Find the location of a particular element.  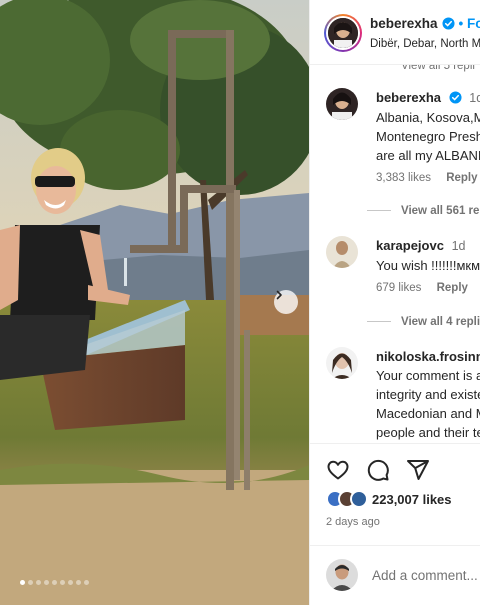

comment-text-line: You wish !!!!!!!мкмн is located at coordinates (428, 265).